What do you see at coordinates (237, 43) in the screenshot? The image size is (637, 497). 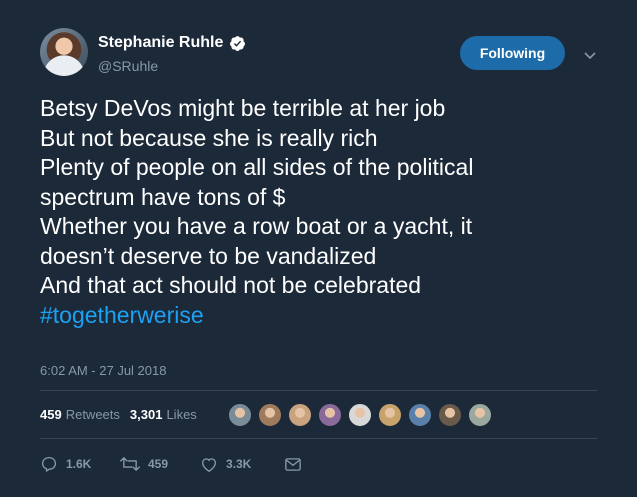 I see `verified-badge-icon` at bounding box center [237, 43].